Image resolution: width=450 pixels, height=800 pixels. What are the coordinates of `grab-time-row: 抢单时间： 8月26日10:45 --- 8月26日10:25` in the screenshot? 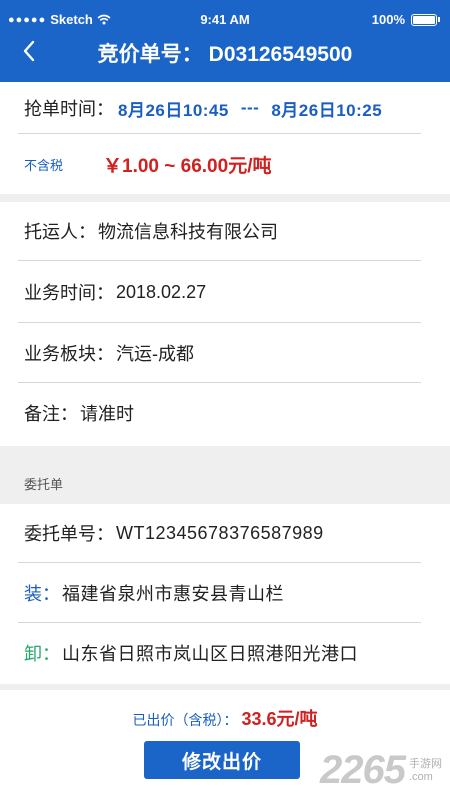 It's located at (225, 108).